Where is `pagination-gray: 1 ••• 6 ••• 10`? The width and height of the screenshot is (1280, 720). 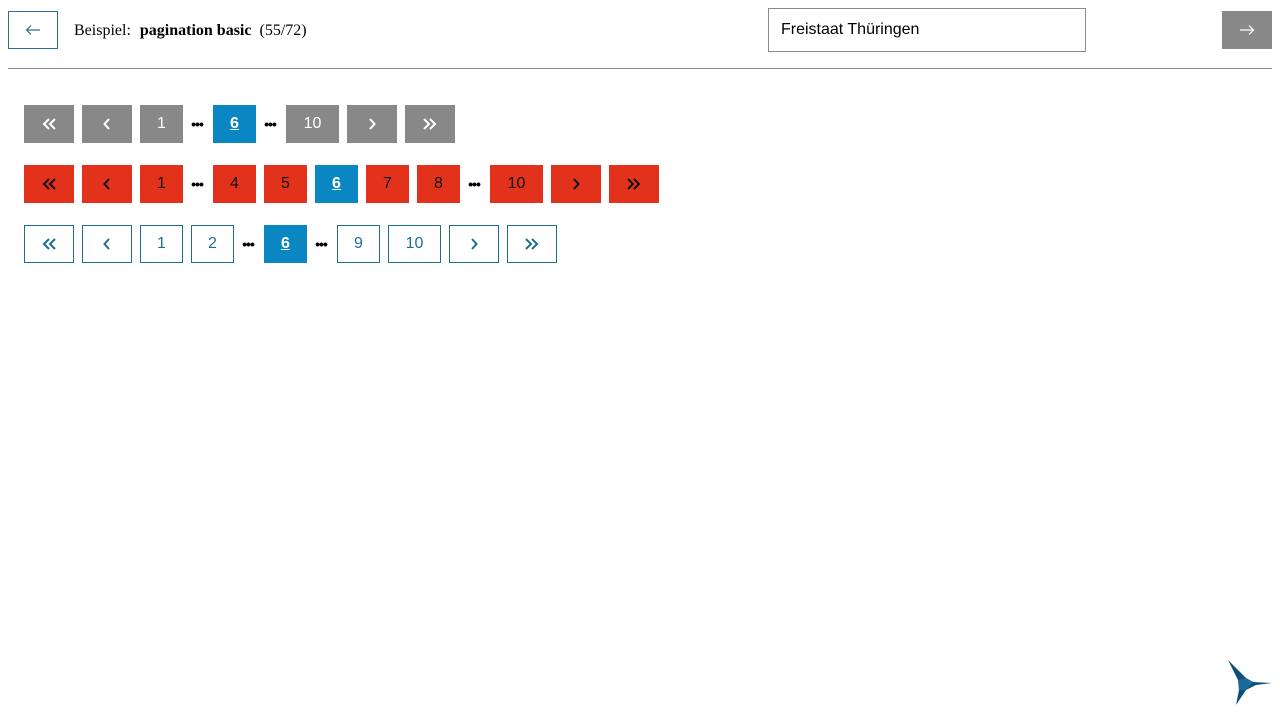 pagination-gray: 1 ••• 6 ••• 10 is located at coordinates (243, 124).